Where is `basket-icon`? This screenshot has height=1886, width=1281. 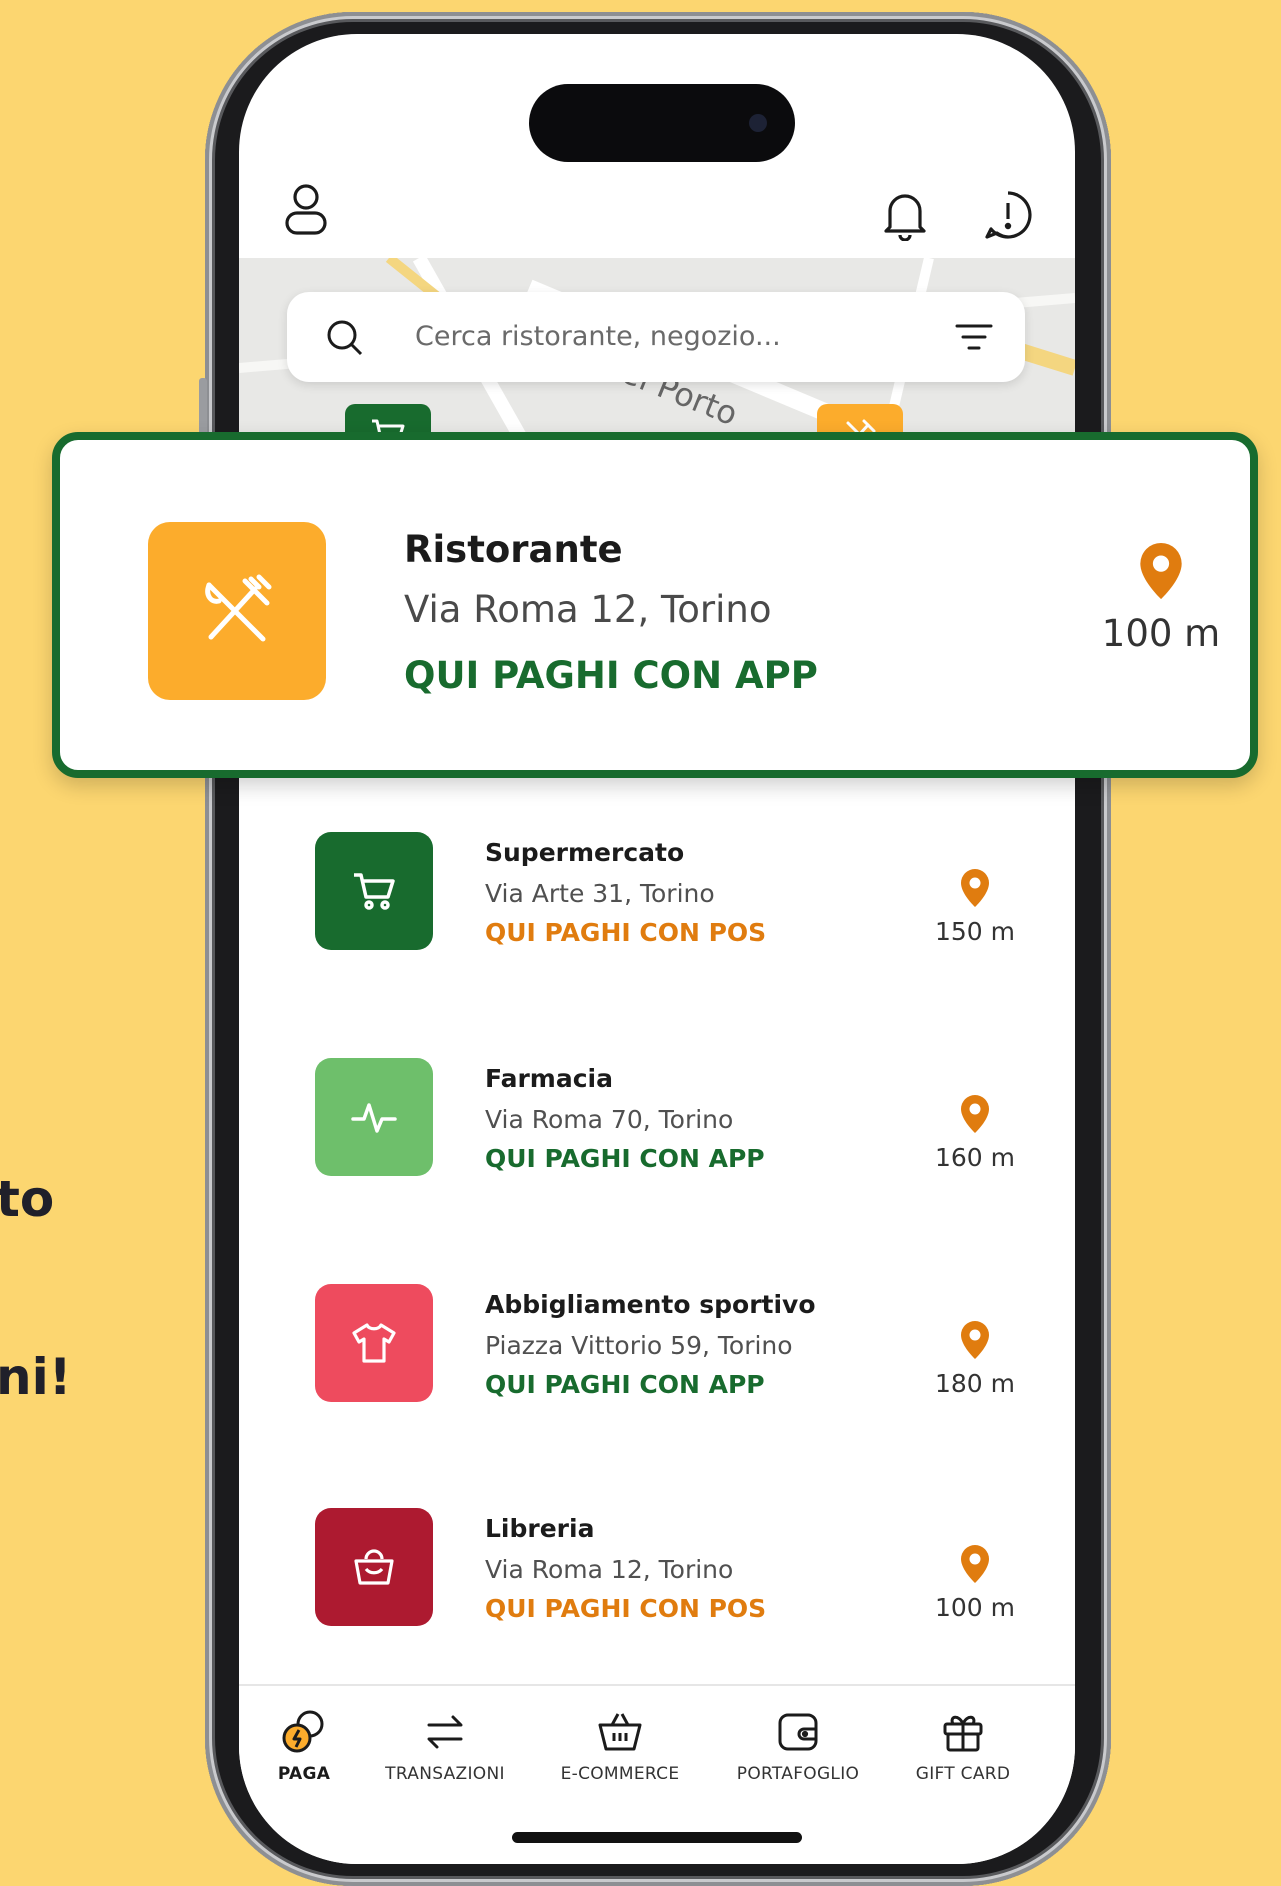 basket-icon is located at coordinates (620, 1732).